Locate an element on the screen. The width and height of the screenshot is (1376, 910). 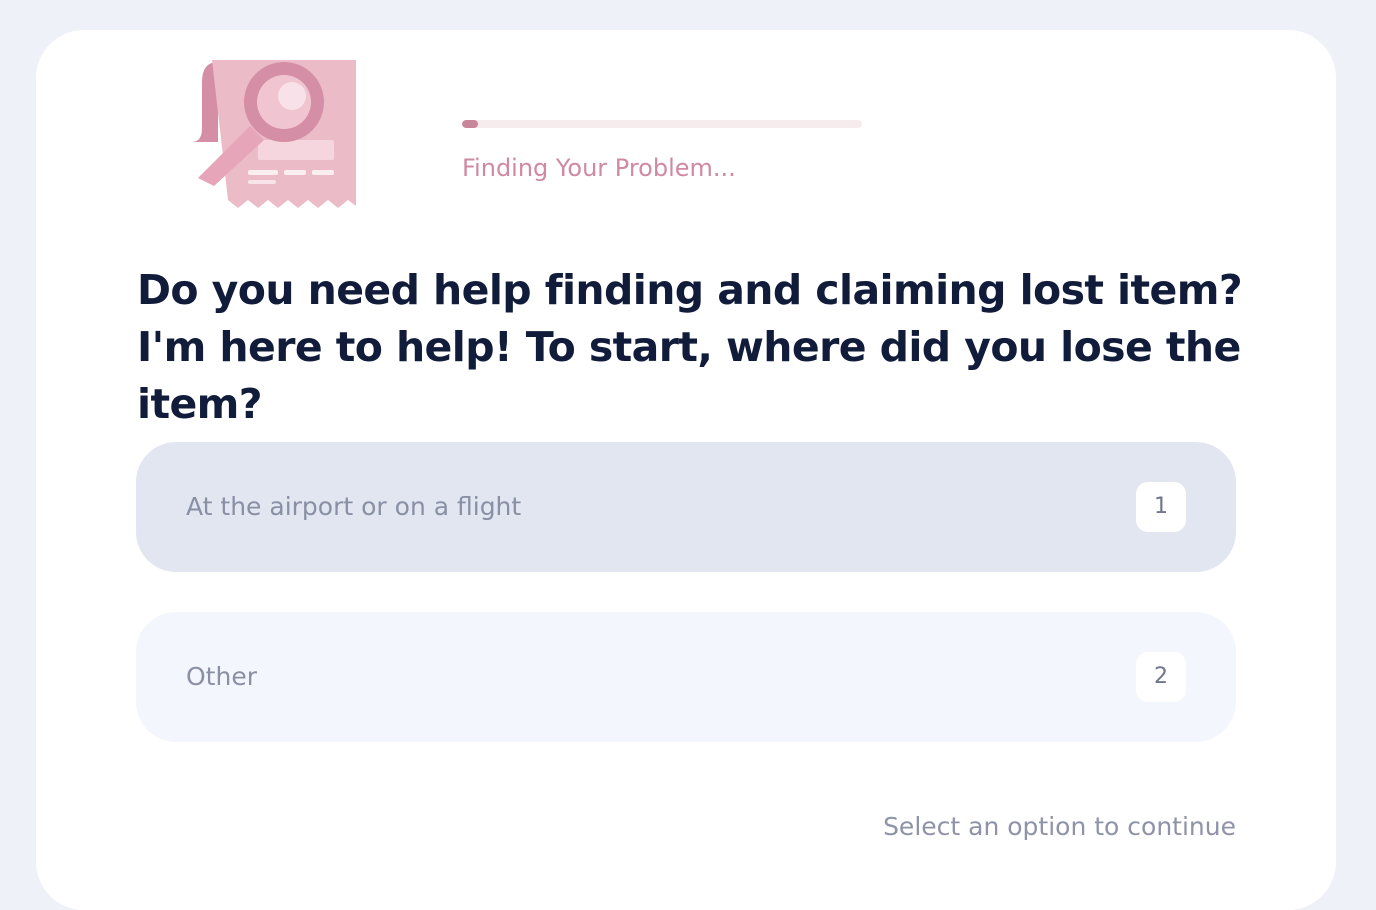
progress-fill is located at coordinates (470, 124).